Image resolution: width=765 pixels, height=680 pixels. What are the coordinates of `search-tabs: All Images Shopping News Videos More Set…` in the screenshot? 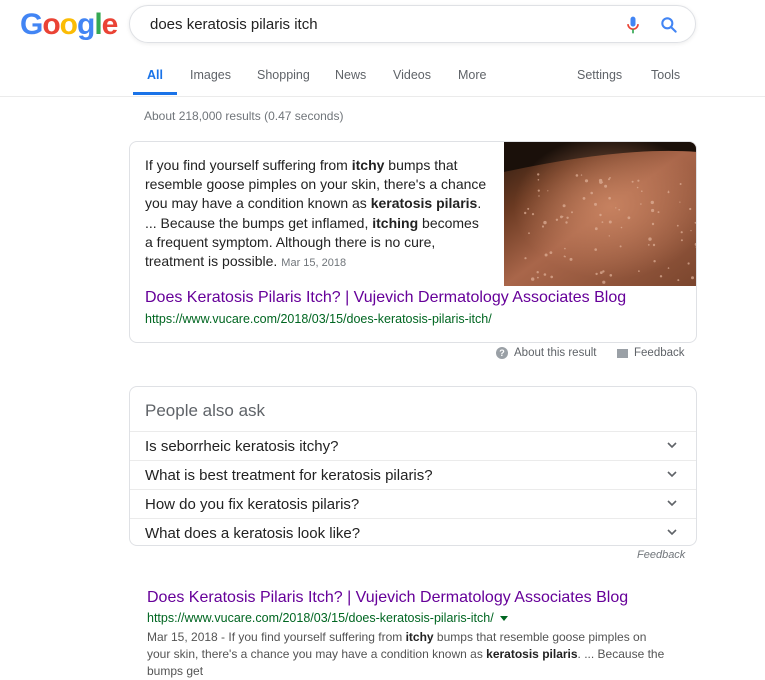 It's located at (382, 82).